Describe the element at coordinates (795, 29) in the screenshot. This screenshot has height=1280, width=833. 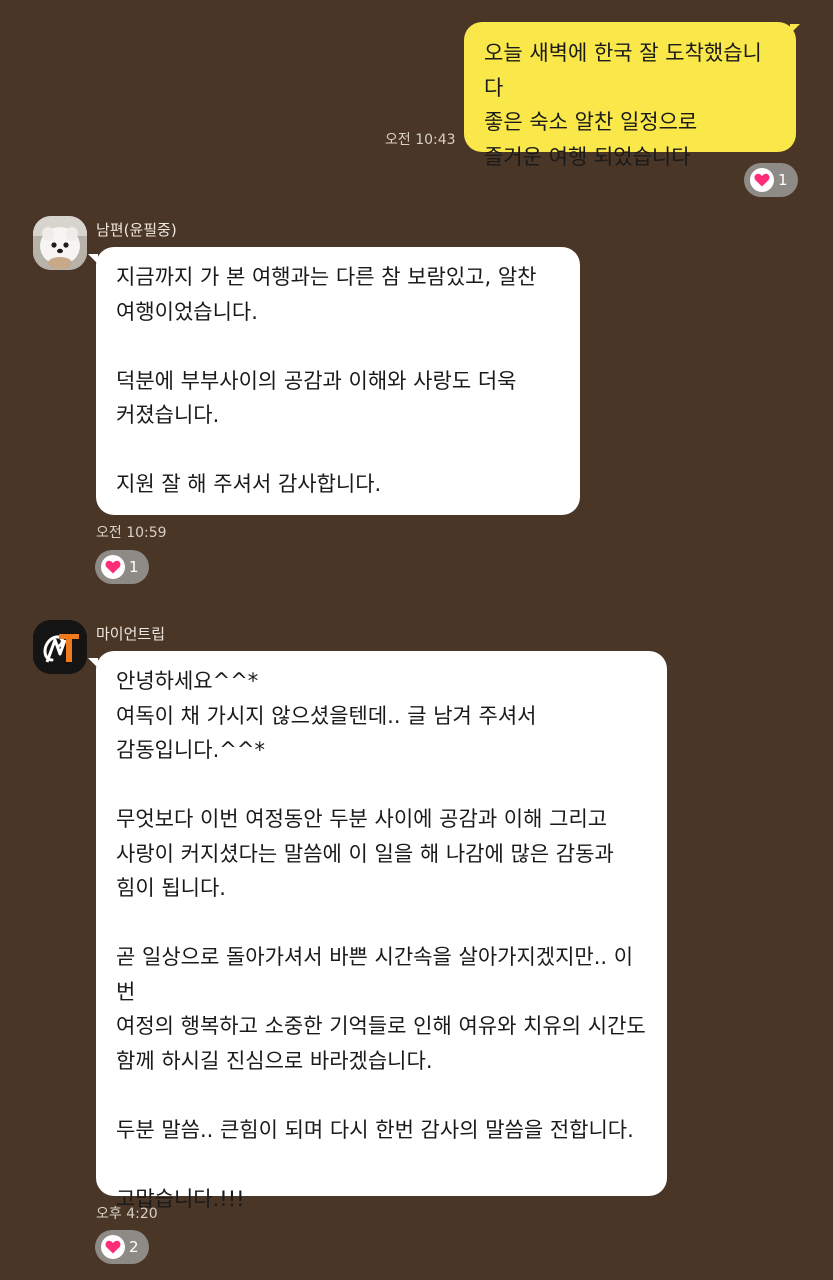
I see `bubble-tail` at that location.